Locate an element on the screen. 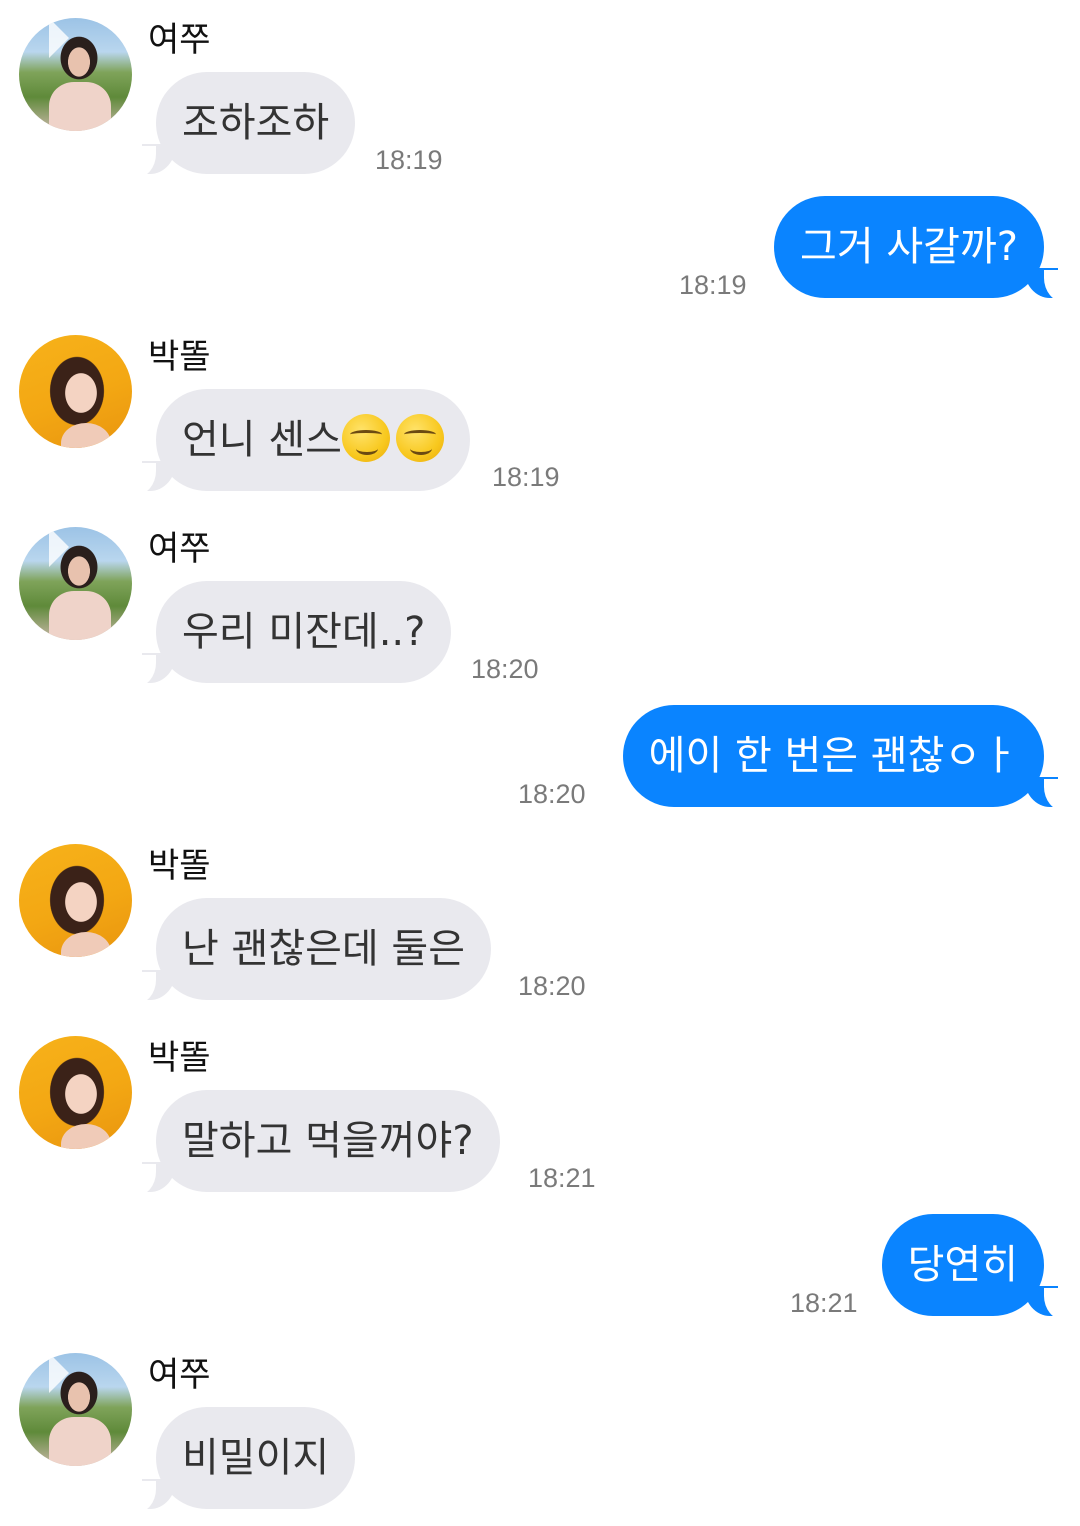 The width and height of the screenshot is (1080, 1526). incoming-message-bubble: 언니 센스 is located at coordinates (300, 442).